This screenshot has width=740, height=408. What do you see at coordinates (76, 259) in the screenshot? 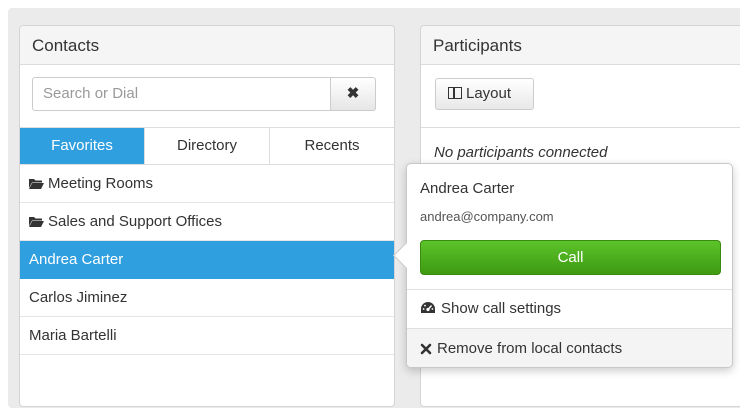
I see `list-item-label: Andrea Carter` at bounding box center [76, 259].